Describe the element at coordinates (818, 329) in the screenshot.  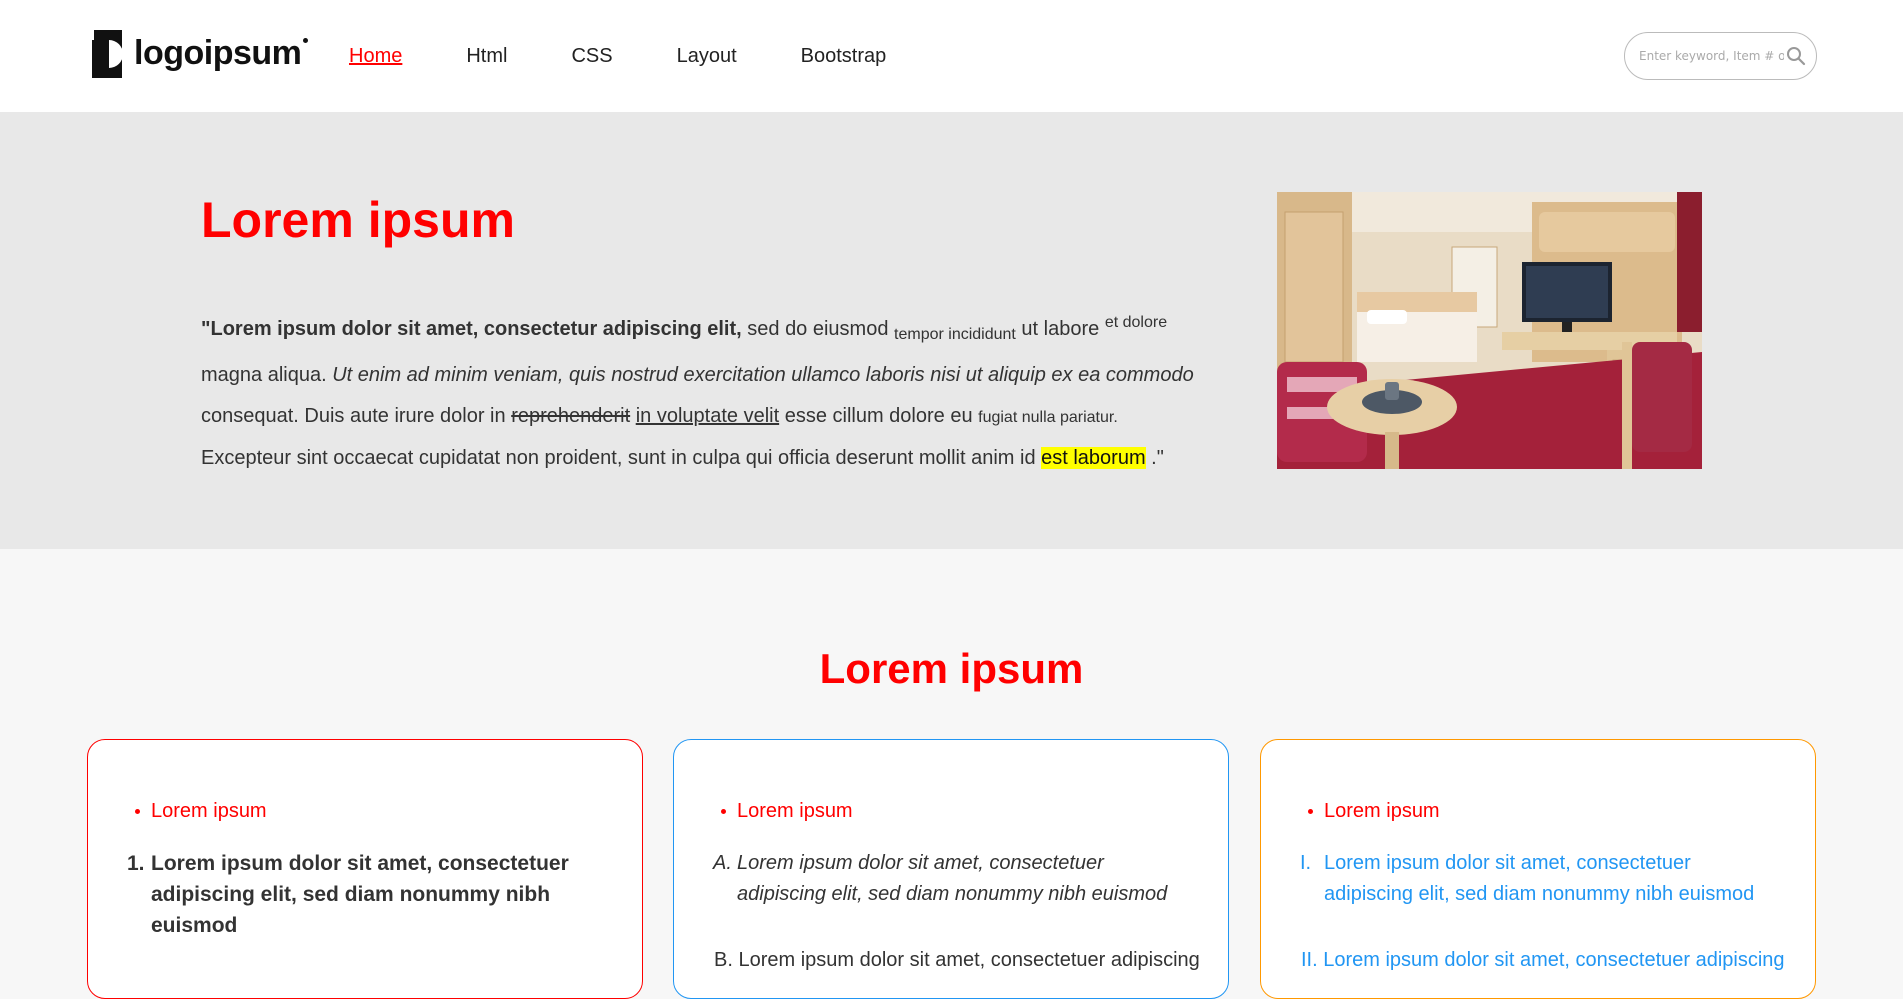
I see `hero-text-run: sed do eiusmod` at that location.